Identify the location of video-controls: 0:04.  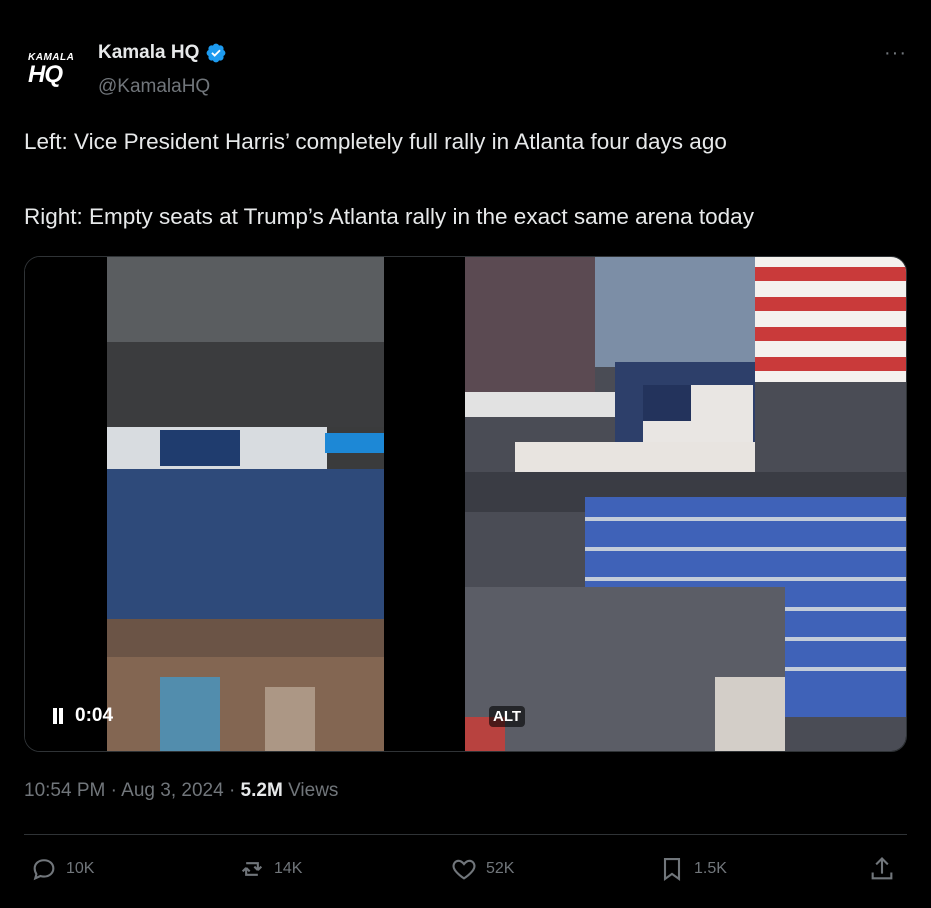
(82, 716).